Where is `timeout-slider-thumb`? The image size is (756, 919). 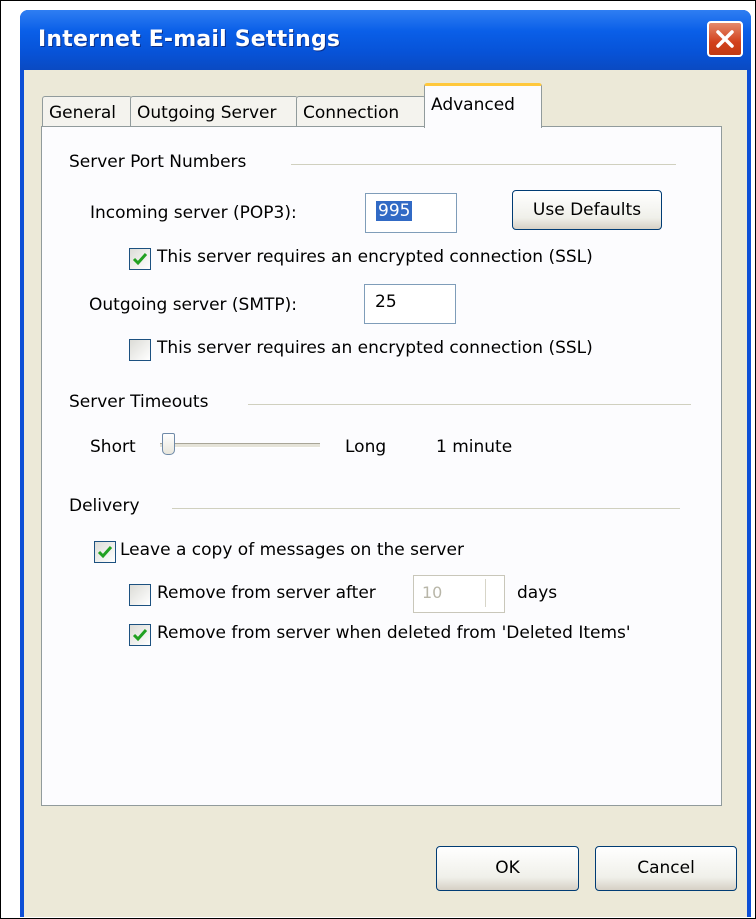
timeout-slider-thumb is located at coordinates (168, 444).